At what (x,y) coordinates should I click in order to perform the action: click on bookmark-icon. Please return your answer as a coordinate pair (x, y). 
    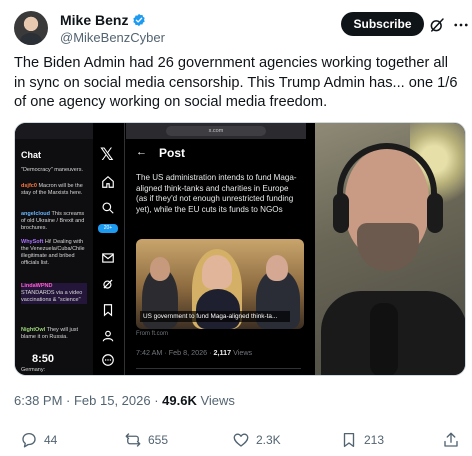
    Looking at the image, I should click on (349, 440).